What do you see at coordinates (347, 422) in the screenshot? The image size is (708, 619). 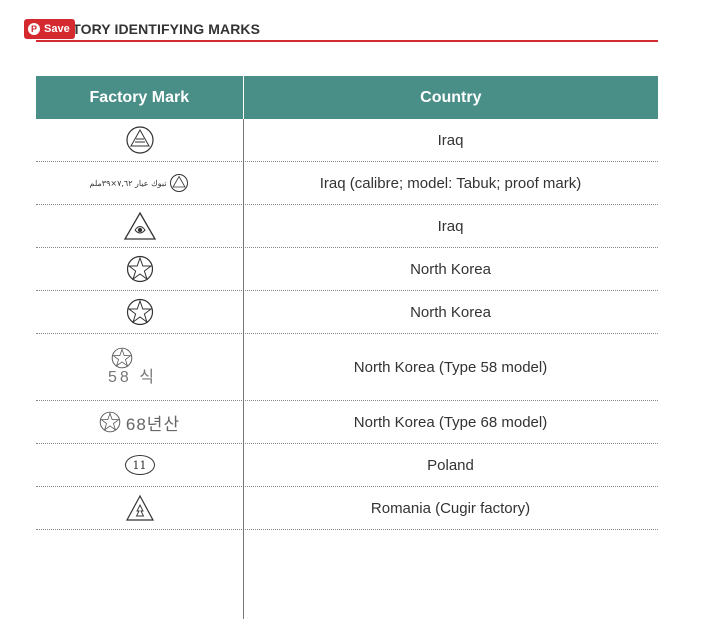 I see `table-row: 68년산 North Korea (Type 68 model)` at bounding box center [347, 422].